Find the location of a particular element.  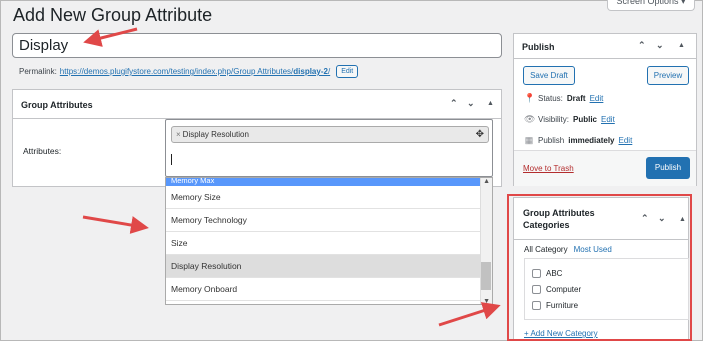

search-caret is located at coordinates (171, 159).